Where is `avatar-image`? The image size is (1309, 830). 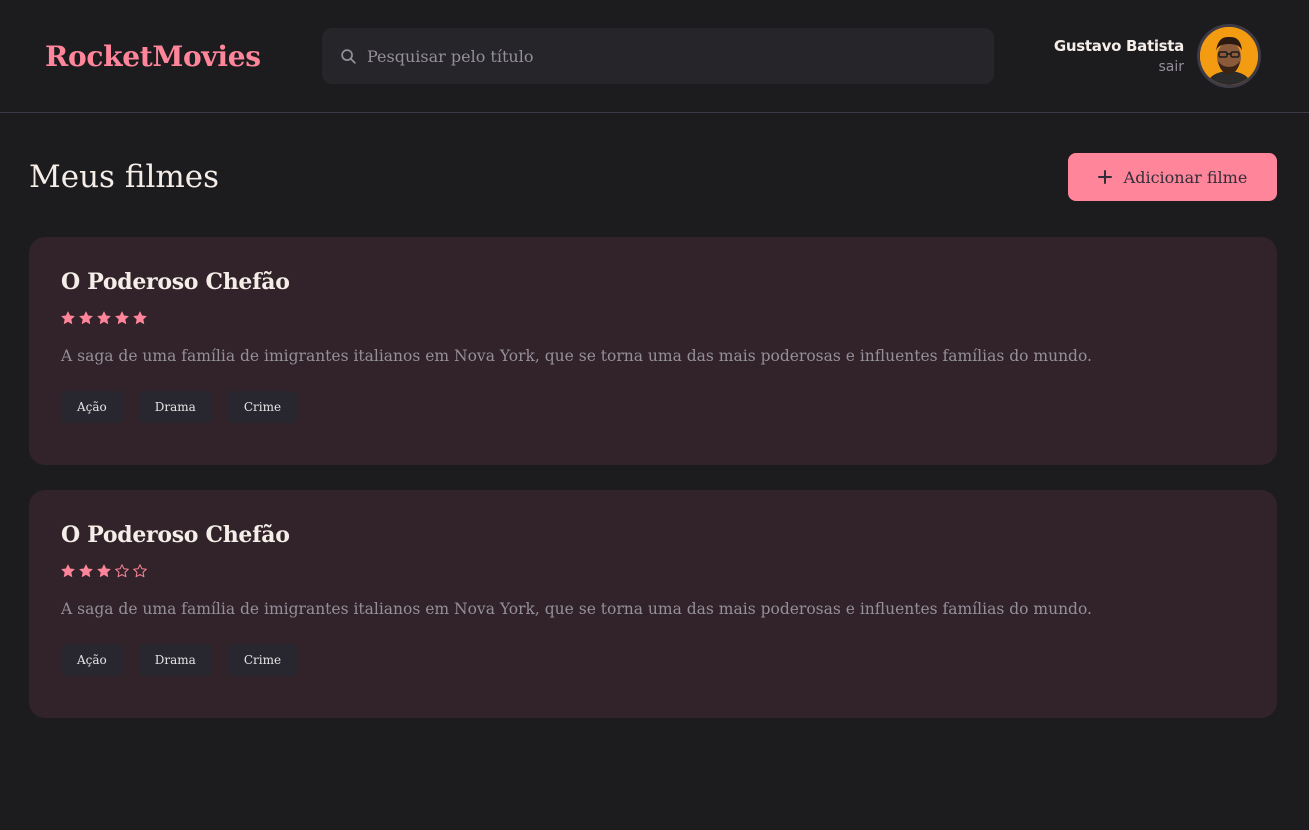 avatar-image is located at coordinates (1229, 56).